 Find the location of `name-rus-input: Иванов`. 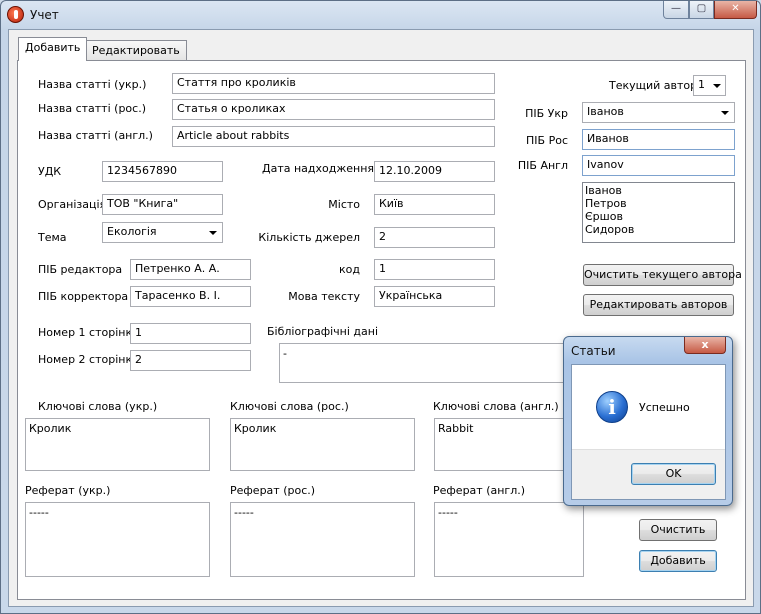

name-rus-input: Иванов is located at coordinates (658, 139).